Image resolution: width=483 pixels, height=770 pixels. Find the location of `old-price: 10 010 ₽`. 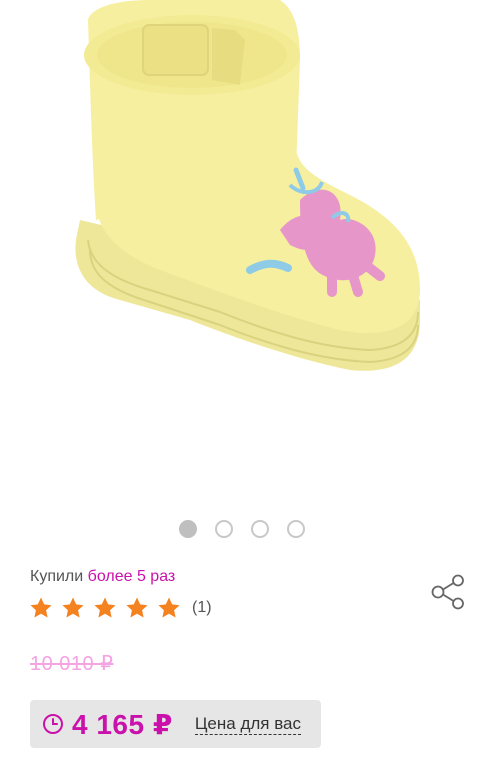

old-price: 10 010 ₽ is located at coordinates (72, 664).